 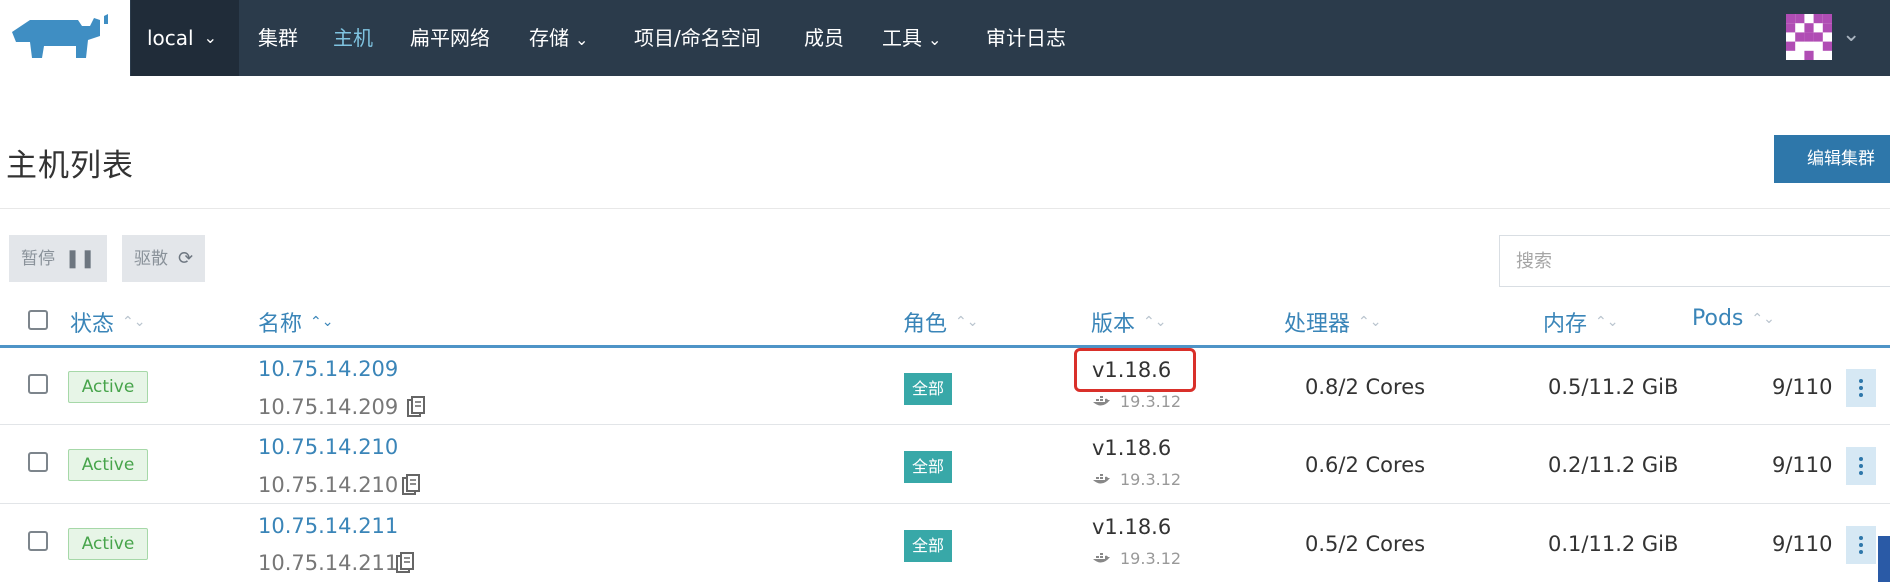 What do you see at coordinates (1851, 34) in the screenshot?
I see `user-menu-chevron-icon: ⌄` at bounding box center [1851, 34].